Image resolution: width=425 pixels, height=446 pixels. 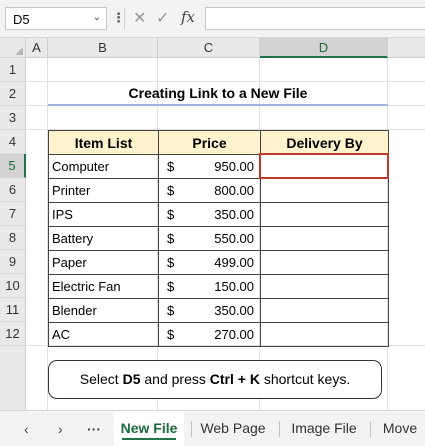 What do you see at coordinates (13, 118) in the screenshot?
I see `row-header-3: 3` at bounding box center [13, 118].